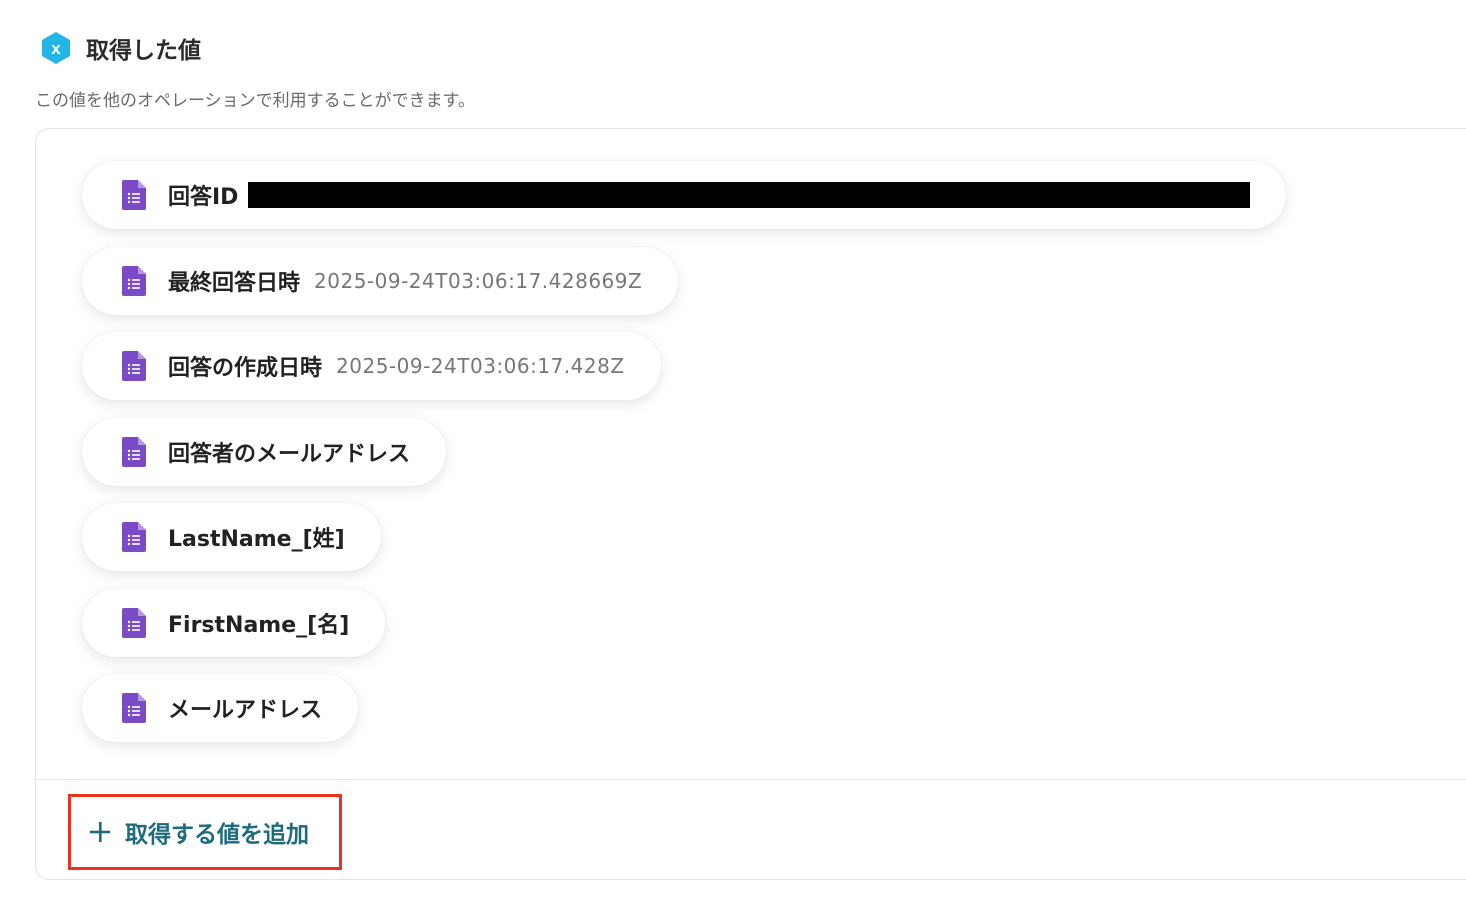 The image size is (1466, 900). I want to click on chip-label: FirstName_[名], so click(259, 625).